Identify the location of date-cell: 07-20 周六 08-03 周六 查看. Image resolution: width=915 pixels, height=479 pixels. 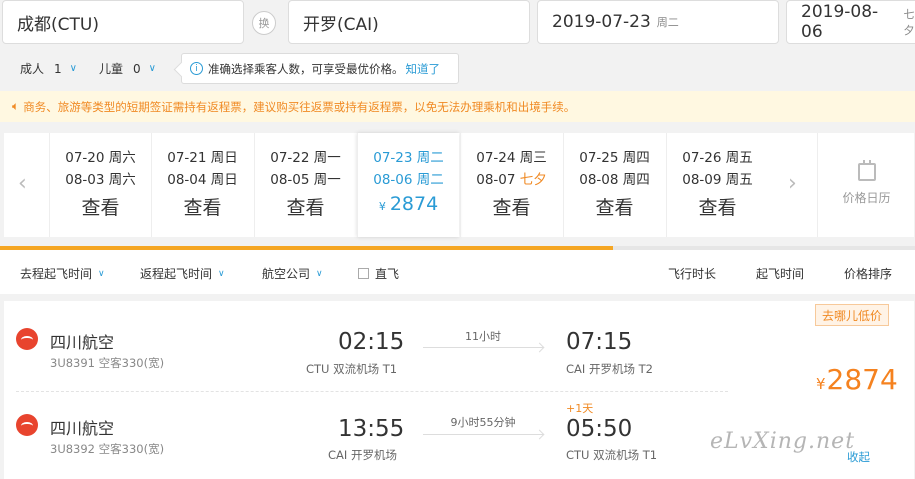
(100, 185).